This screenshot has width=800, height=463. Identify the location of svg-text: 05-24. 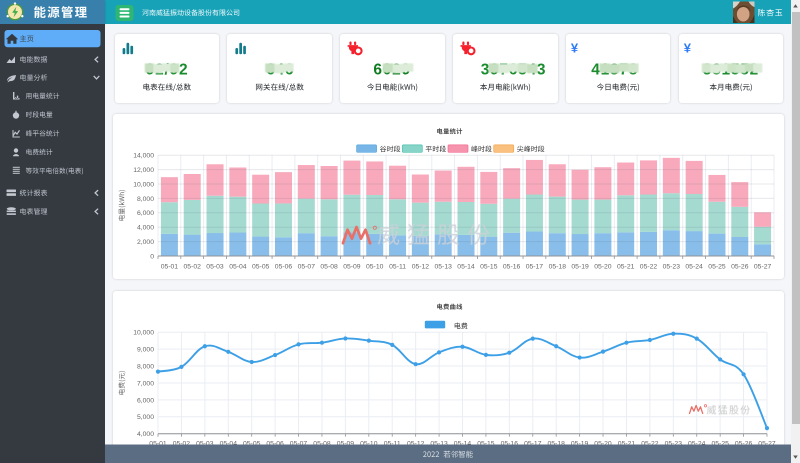
(694, 266).